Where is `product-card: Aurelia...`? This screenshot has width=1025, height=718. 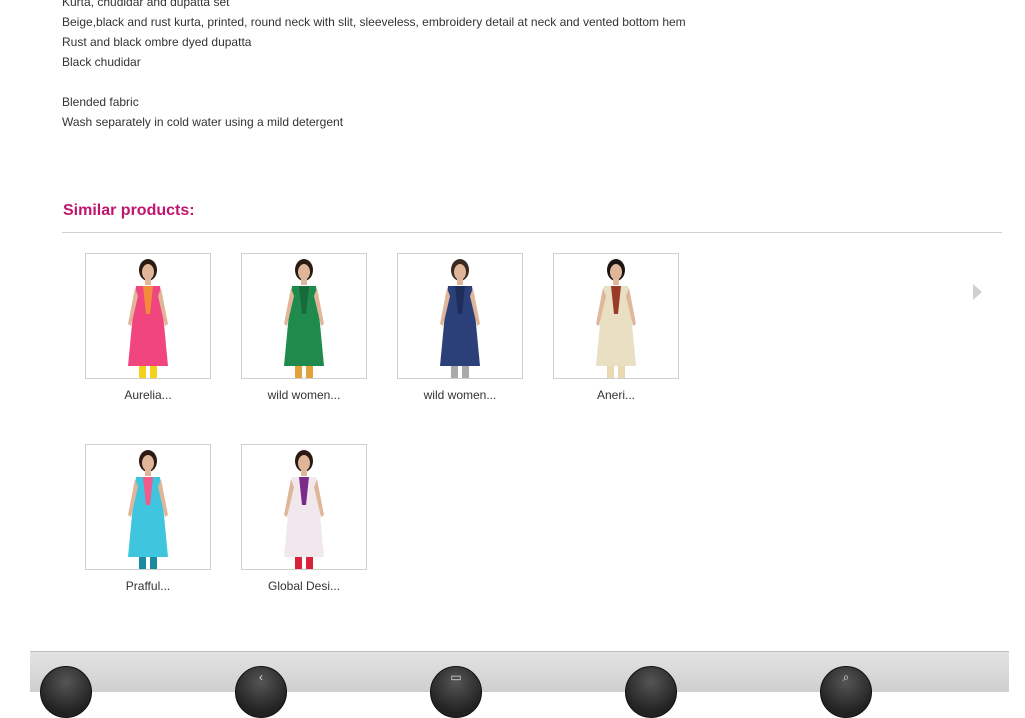 product-card: Aurelia... is located at coordinates (148, 327).